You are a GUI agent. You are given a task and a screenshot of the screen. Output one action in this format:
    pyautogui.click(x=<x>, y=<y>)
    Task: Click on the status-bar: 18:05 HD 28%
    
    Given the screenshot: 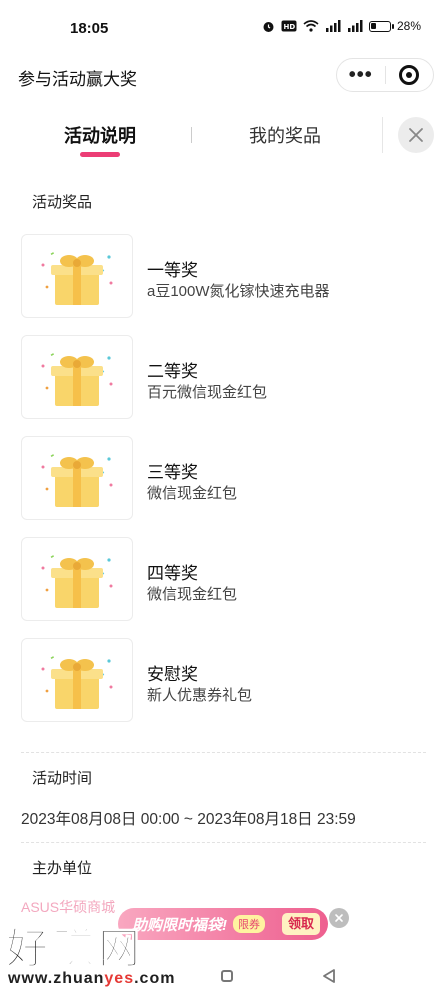 What is the action you would take?
    pyautogui.click(x=223, y=29)
    